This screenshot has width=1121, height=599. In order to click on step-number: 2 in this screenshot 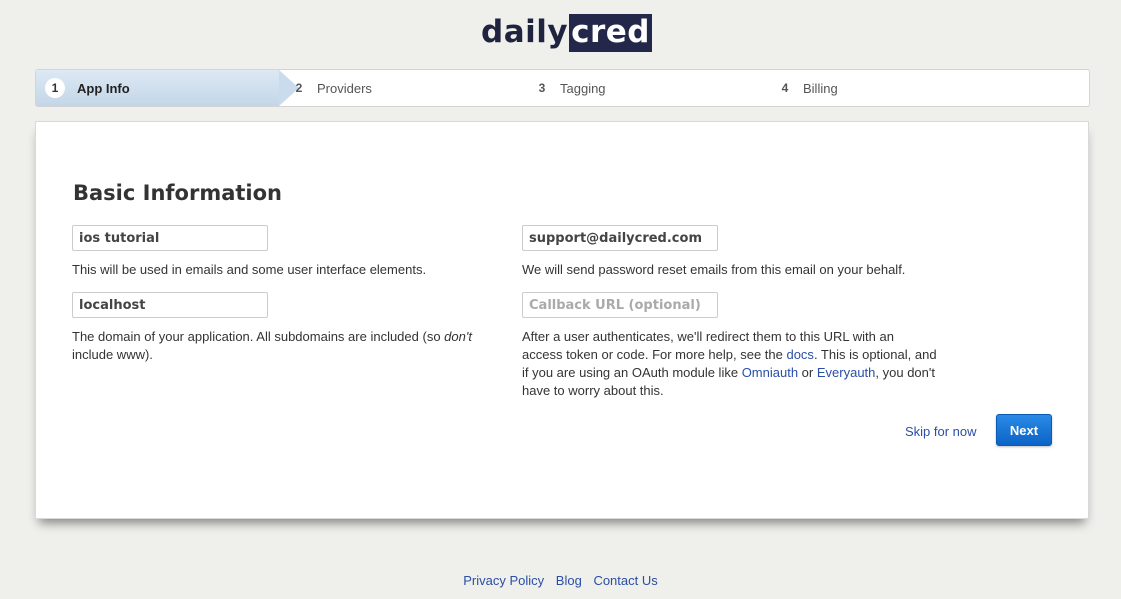, I will do `click(299, 88)`.